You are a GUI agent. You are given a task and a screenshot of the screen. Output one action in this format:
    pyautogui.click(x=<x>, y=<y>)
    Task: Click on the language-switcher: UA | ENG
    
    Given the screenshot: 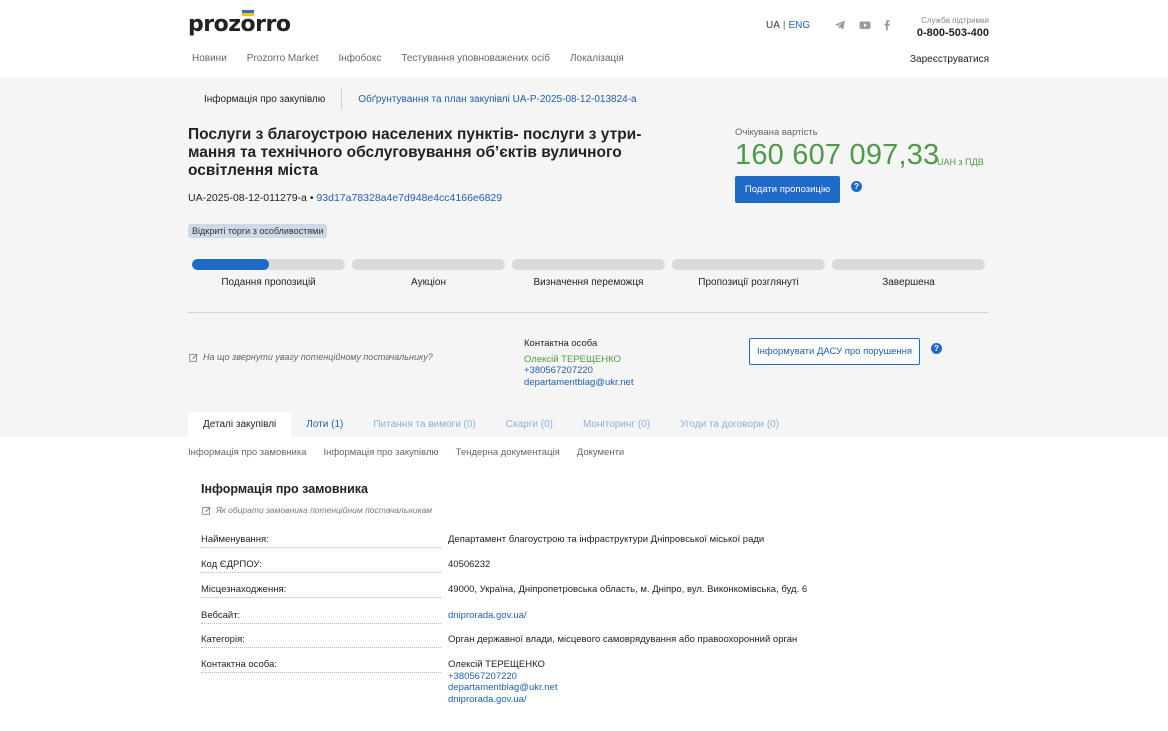 What is the action you would take?
    pyautogui.click(x=788, y=25)
    